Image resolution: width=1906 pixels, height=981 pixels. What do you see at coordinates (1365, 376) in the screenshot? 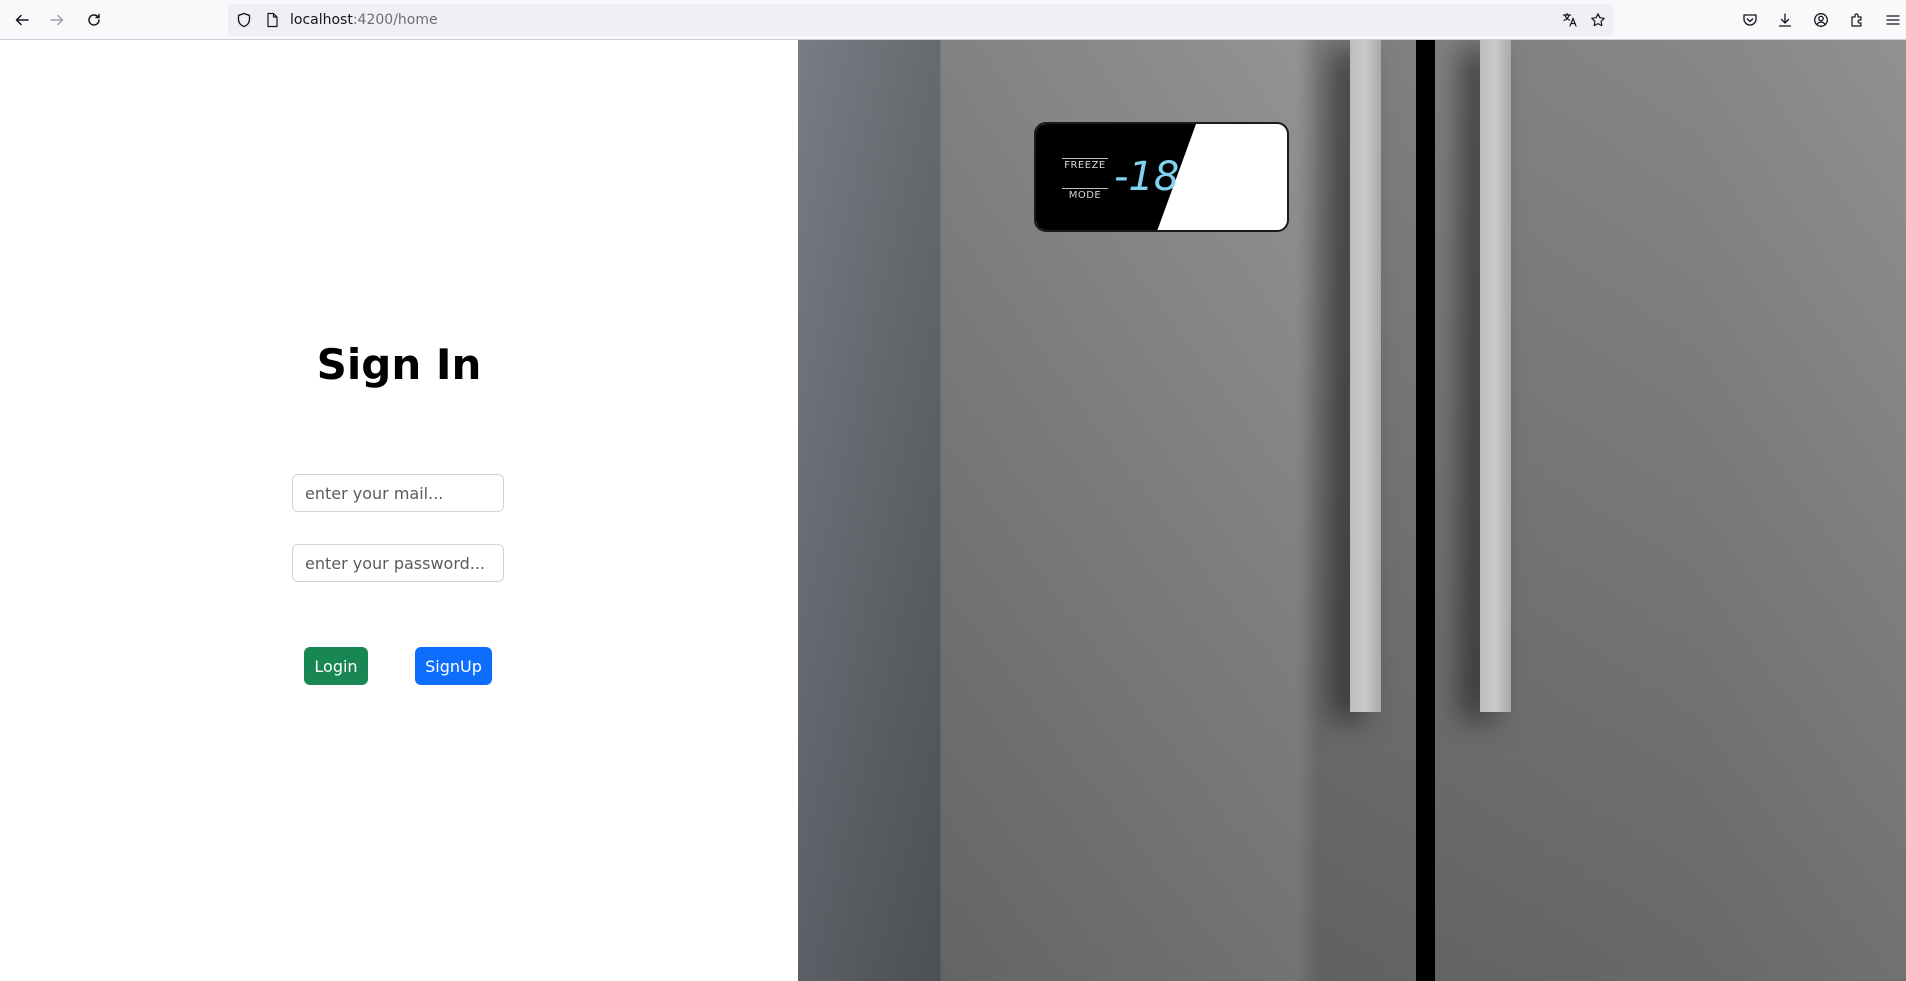
I see `fridge-handle-left` at bounding box center [1365, 376].